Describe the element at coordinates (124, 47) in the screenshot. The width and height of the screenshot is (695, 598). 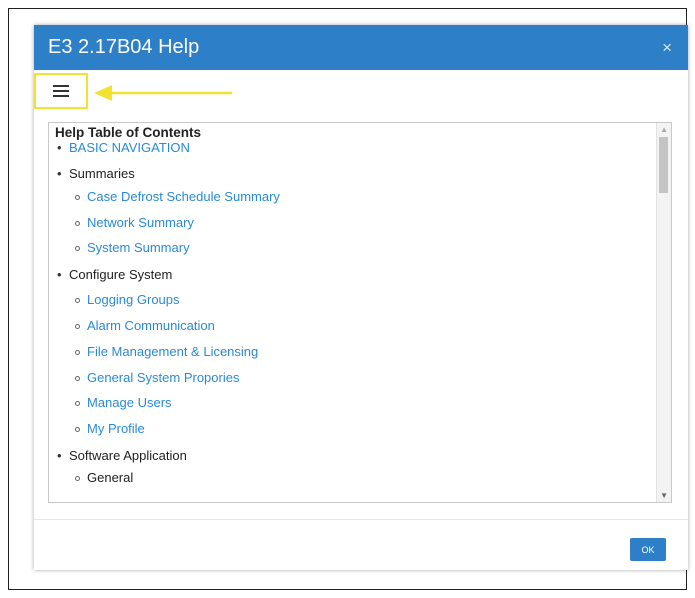
I see `dialog-title: E3 2.17B04 Help` at that location.